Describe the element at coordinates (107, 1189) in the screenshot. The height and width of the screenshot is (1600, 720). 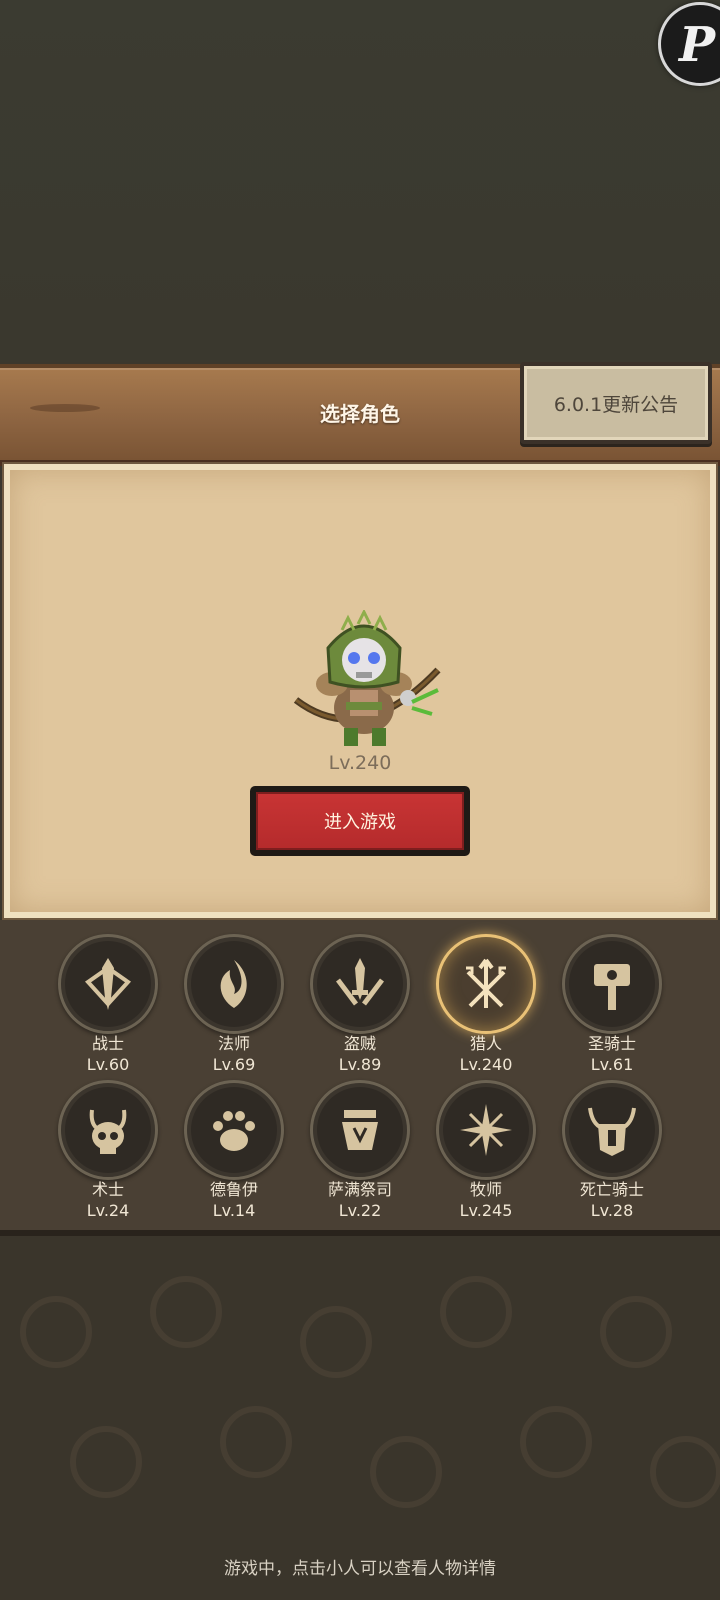
I see `class-name: 术士` at that location.